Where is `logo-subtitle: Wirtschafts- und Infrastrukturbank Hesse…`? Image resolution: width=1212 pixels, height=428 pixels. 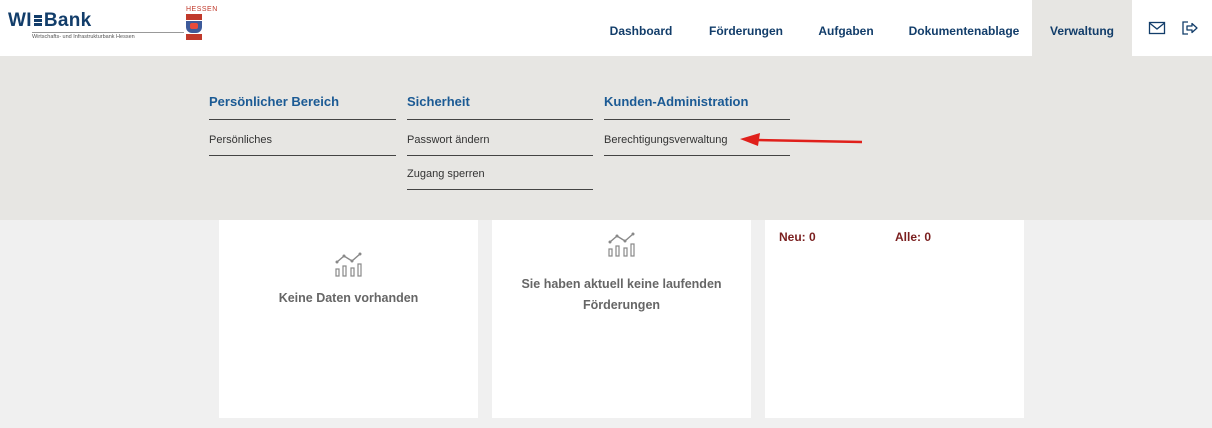 logo-subtitle: Wirtschafts- und Infrastrukturbank Hesse… is located at coordinates (108, 36).